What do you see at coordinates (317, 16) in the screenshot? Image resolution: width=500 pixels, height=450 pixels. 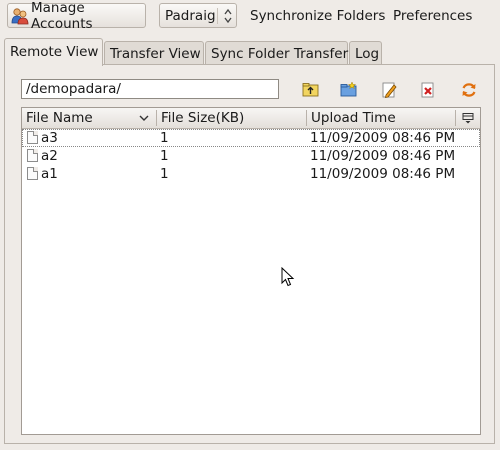 I see `synchronize-folders-menu: Synchronize Folders` at bounding box center [317, 16].